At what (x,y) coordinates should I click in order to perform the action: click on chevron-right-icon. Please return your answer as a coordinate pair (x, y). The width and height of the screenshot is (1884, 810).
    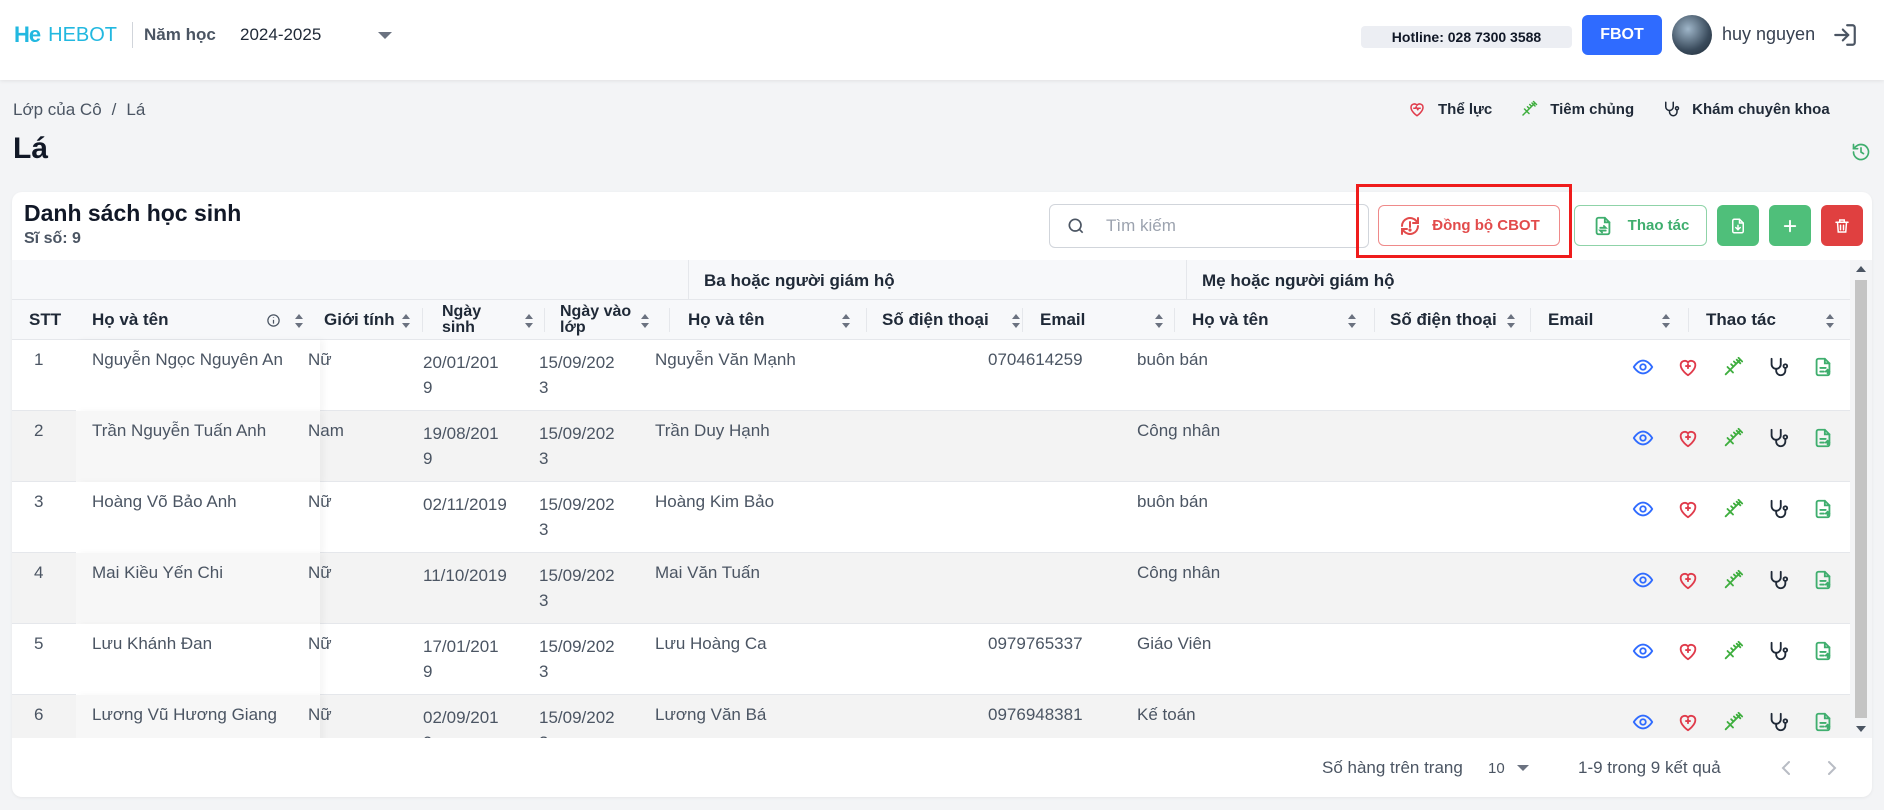
    Looking at the image, I should click on (1832, 768).